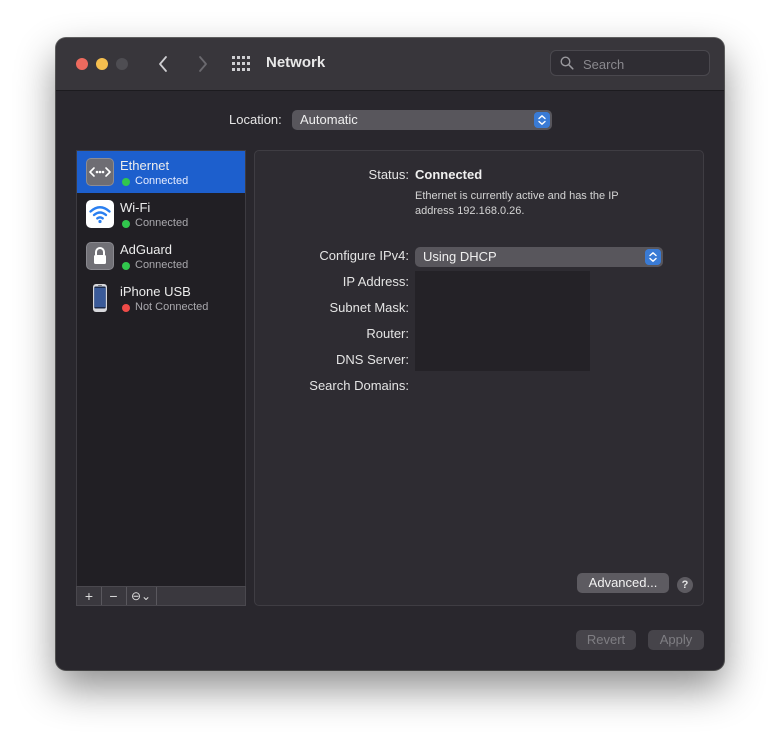 Image resolution: width=780 pixels, height=744 pixels. I want to click on status-label: Status:, so click(388, 174).